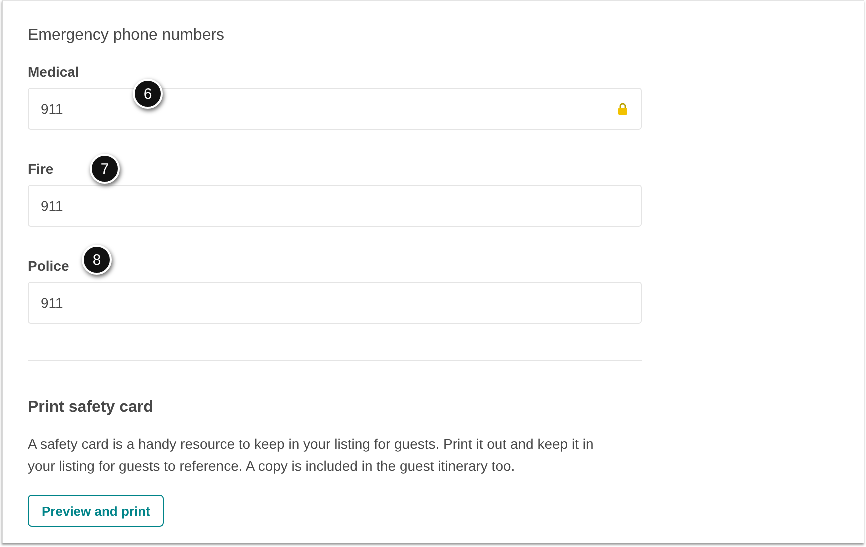 The width and height of the screenshot is (866, 547). What do you see at coordinates (623, 109) in the screenshot?
I see `lock-icon` at bounding box center [623, 109].